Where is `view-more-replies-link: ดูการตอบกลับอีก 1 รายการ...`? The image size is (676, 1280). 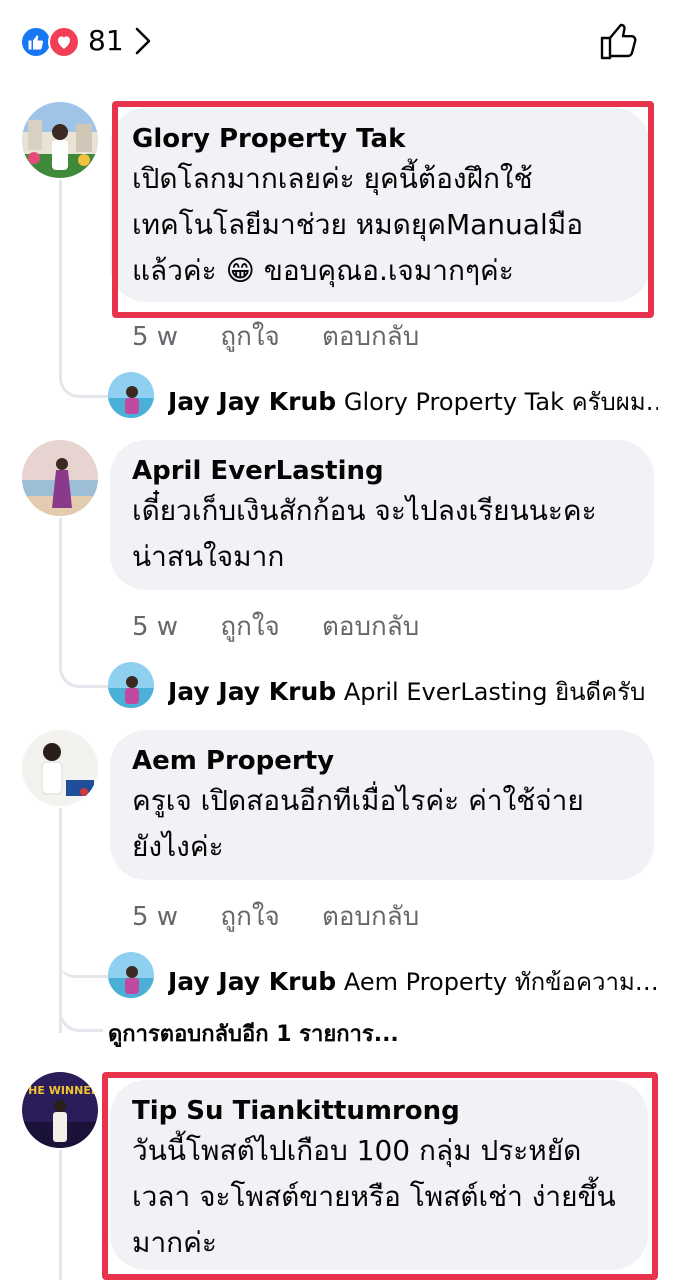
view-more-replies-link: ดูการตอบกลับอีก 1 รายการ... is located at coordinates (253, 1033).